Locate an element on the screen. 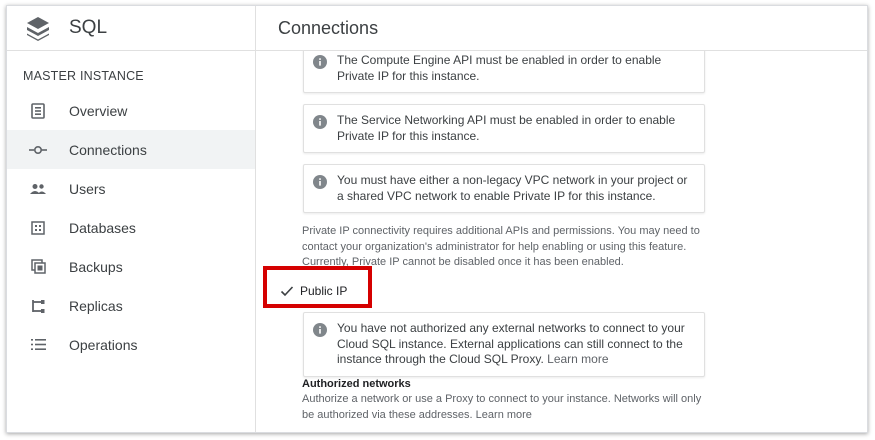 This screenshot has height=440, width=875. sidebar-item-label: Replicas is located at coordinates (96, 305).